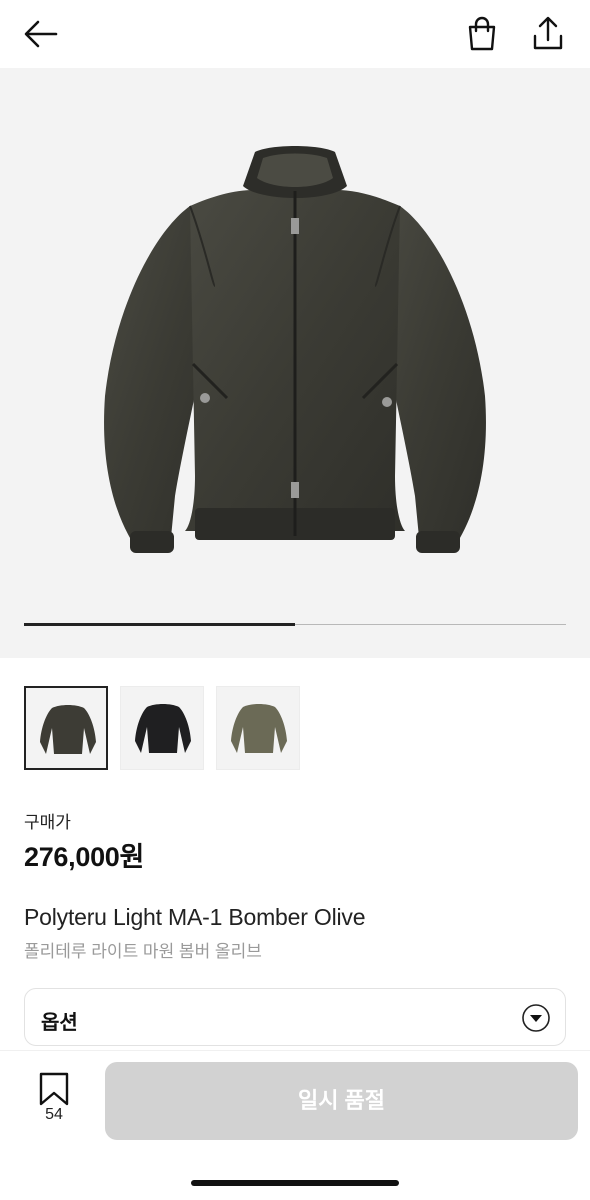 The width and height of the screenshot is (590, 1200). Describe the element at coordinates (195, 917) in the screenshot. I see `product-name-english: Polyteru Light MA-1 Bomber Olive` at that location.